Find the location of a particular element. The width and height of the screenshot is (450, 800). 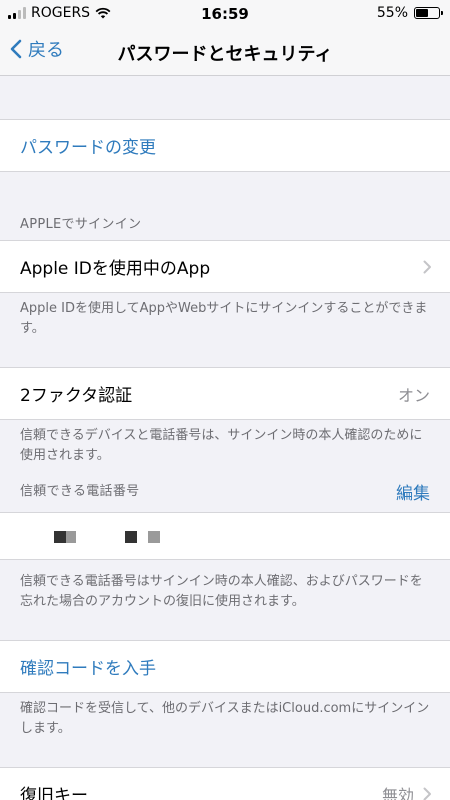

apple-signin-header: APPLEでサインイン is located at coordinates (81, 224).